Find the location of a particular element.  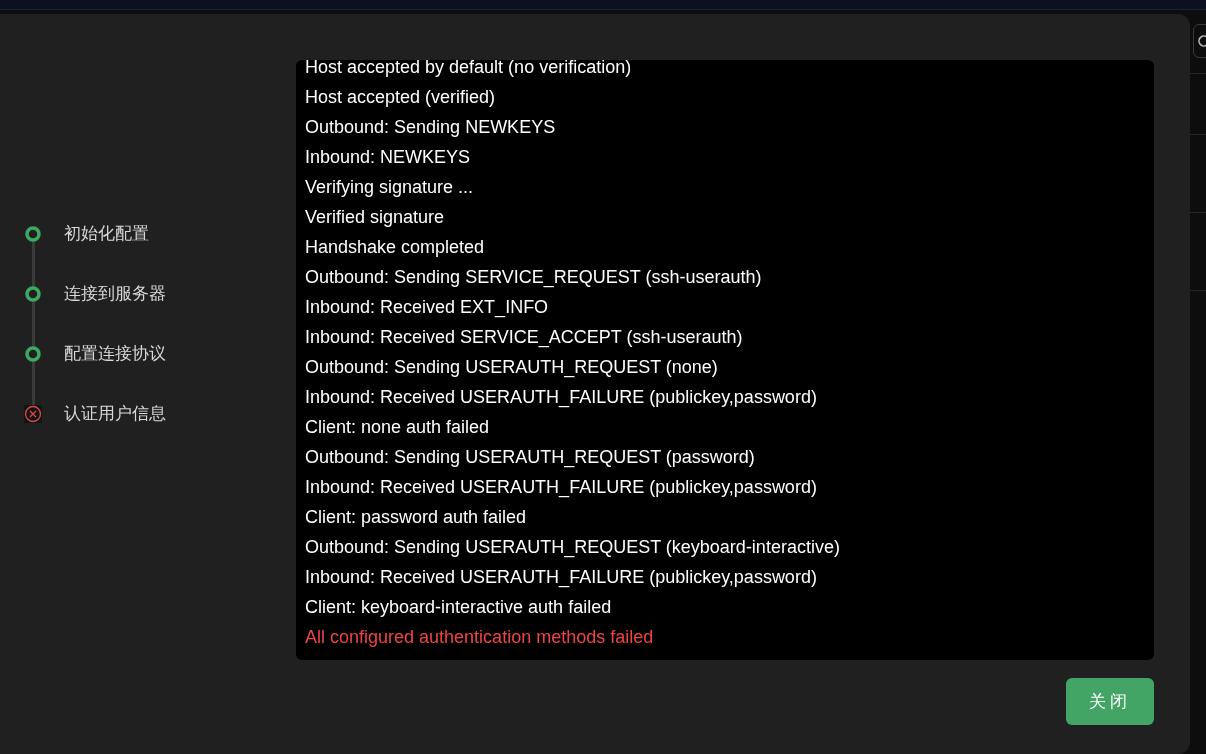

refresh-icon is located at coordinates (1202, 41).